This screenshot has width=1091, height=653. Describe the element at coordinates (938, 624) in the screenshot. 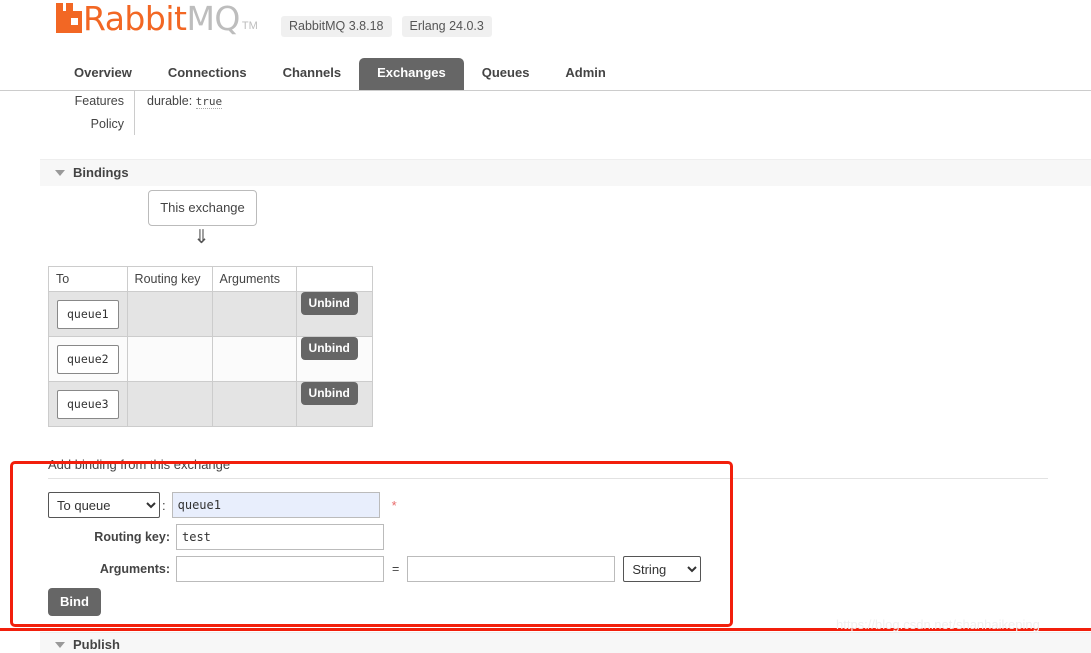

I see `watermark-text: https://blog.csdn.net/shanhaikeping` at that location.